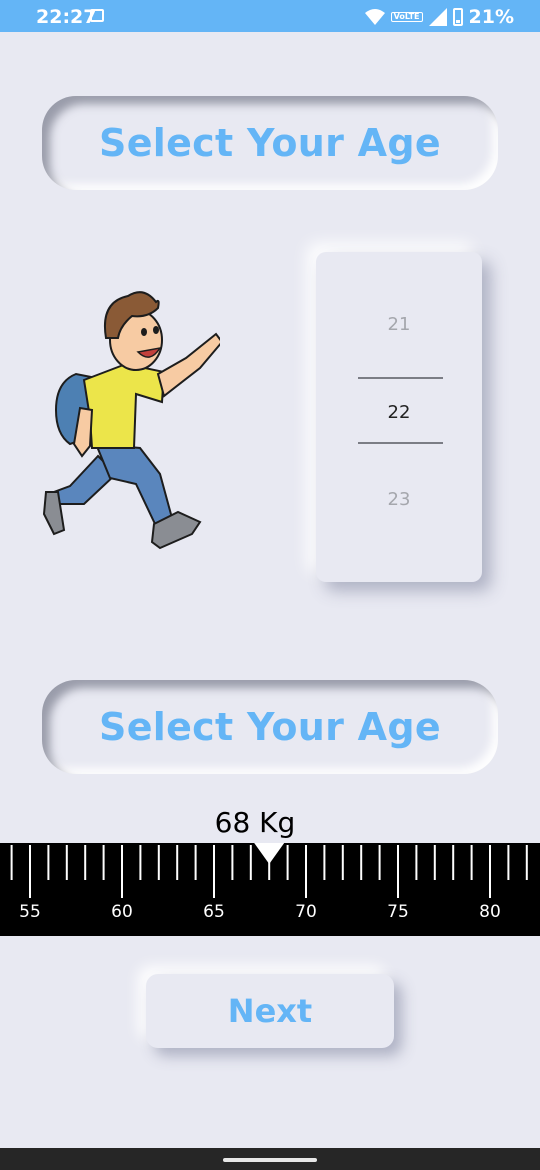 Image resolution: width=540 pixels, height=1170 pixels. I want to click on age-title: Select Your Age, so click(270, 143).